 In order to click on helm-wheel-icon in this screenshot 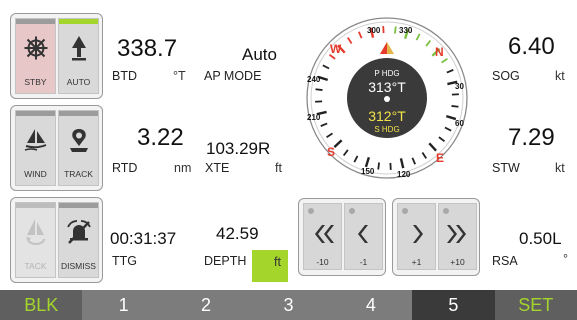, I will do `click(35, 48)`.